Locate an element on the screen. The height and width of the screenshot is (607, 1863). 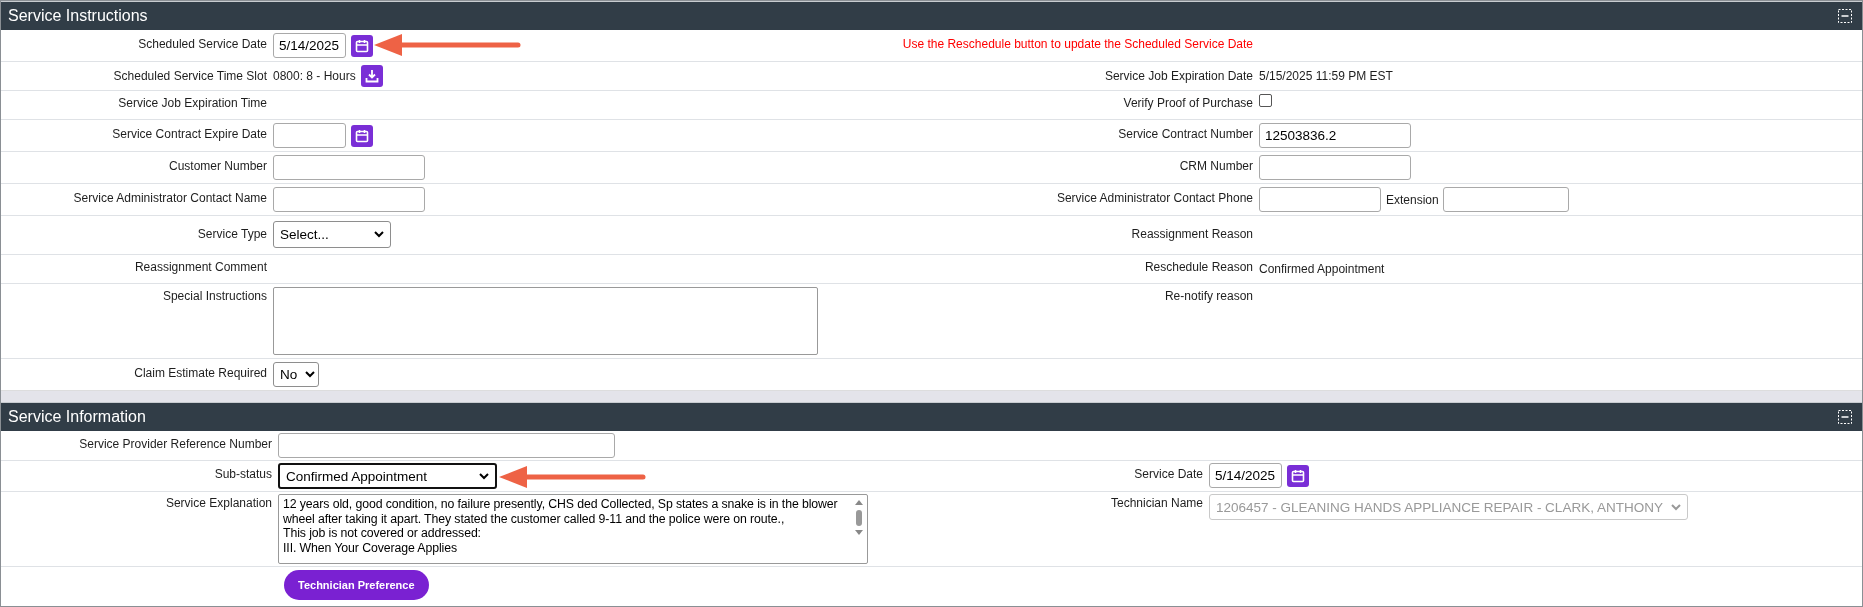
field-label: Reschedule Reason is located at coordinates (1198, 267).